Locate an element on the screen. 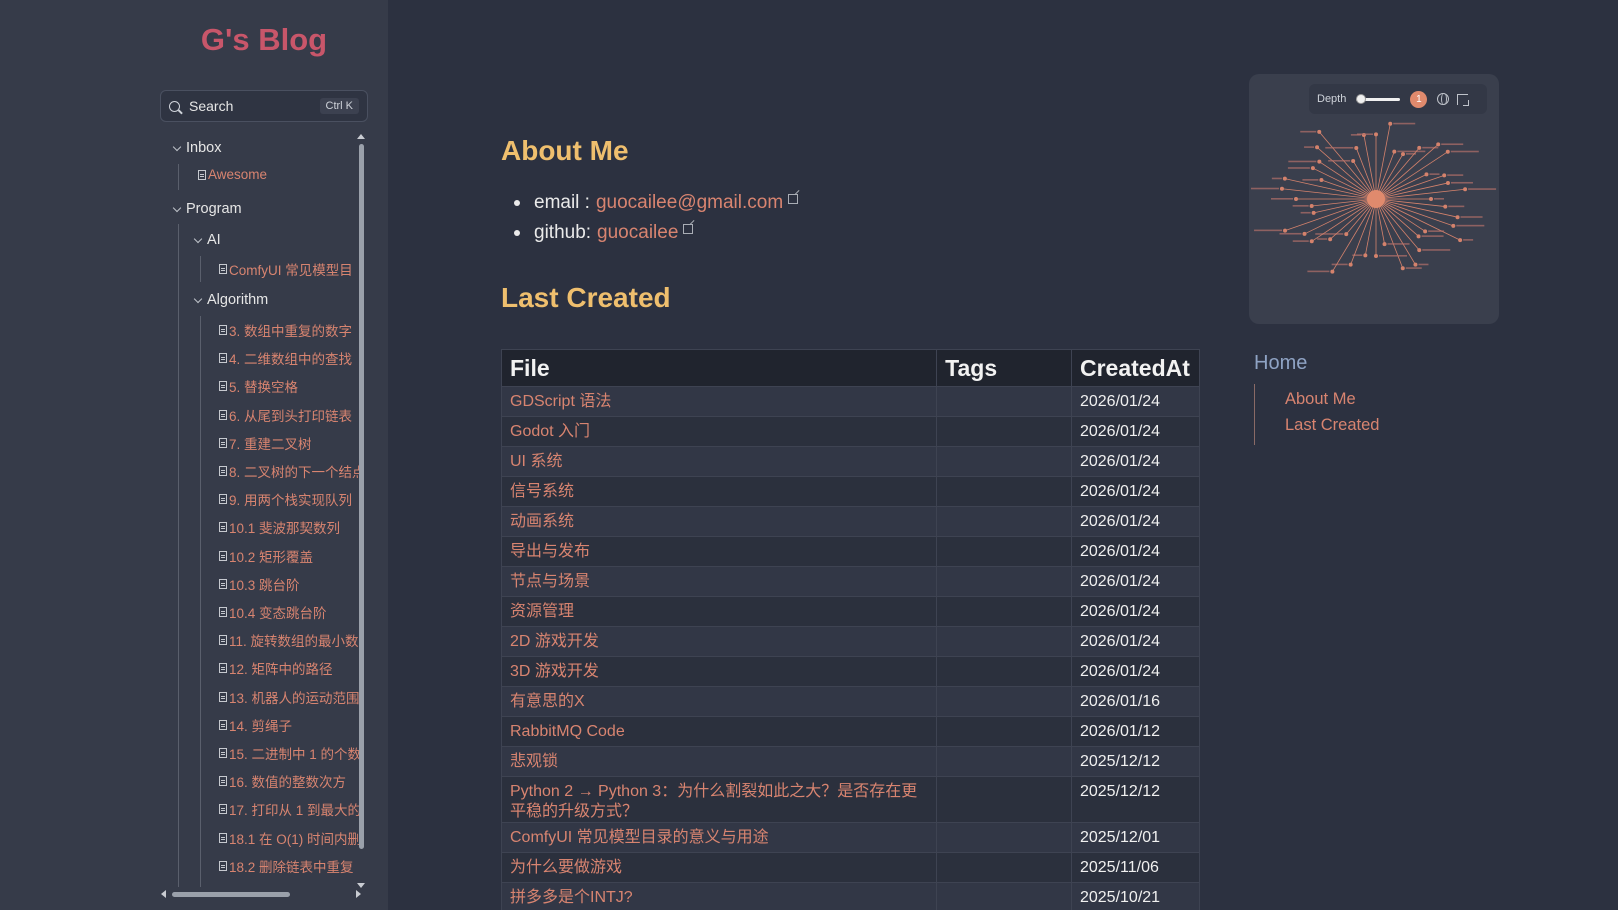  scroll-up-arrow-icon is located at coordinates (361, 136).